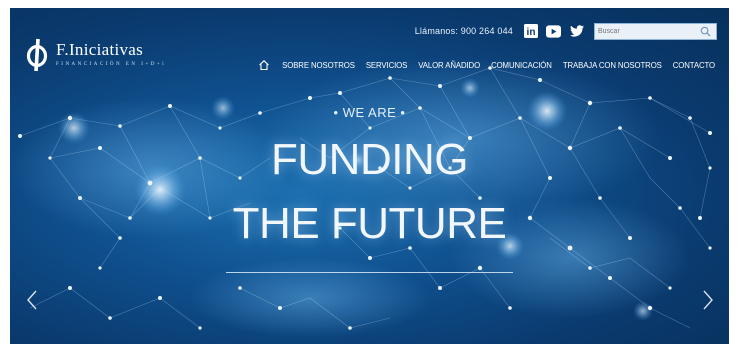  What do you see at coordinates (264, 65) in the screenshot?
I see `home-icon` at bounding box center [264, 65].